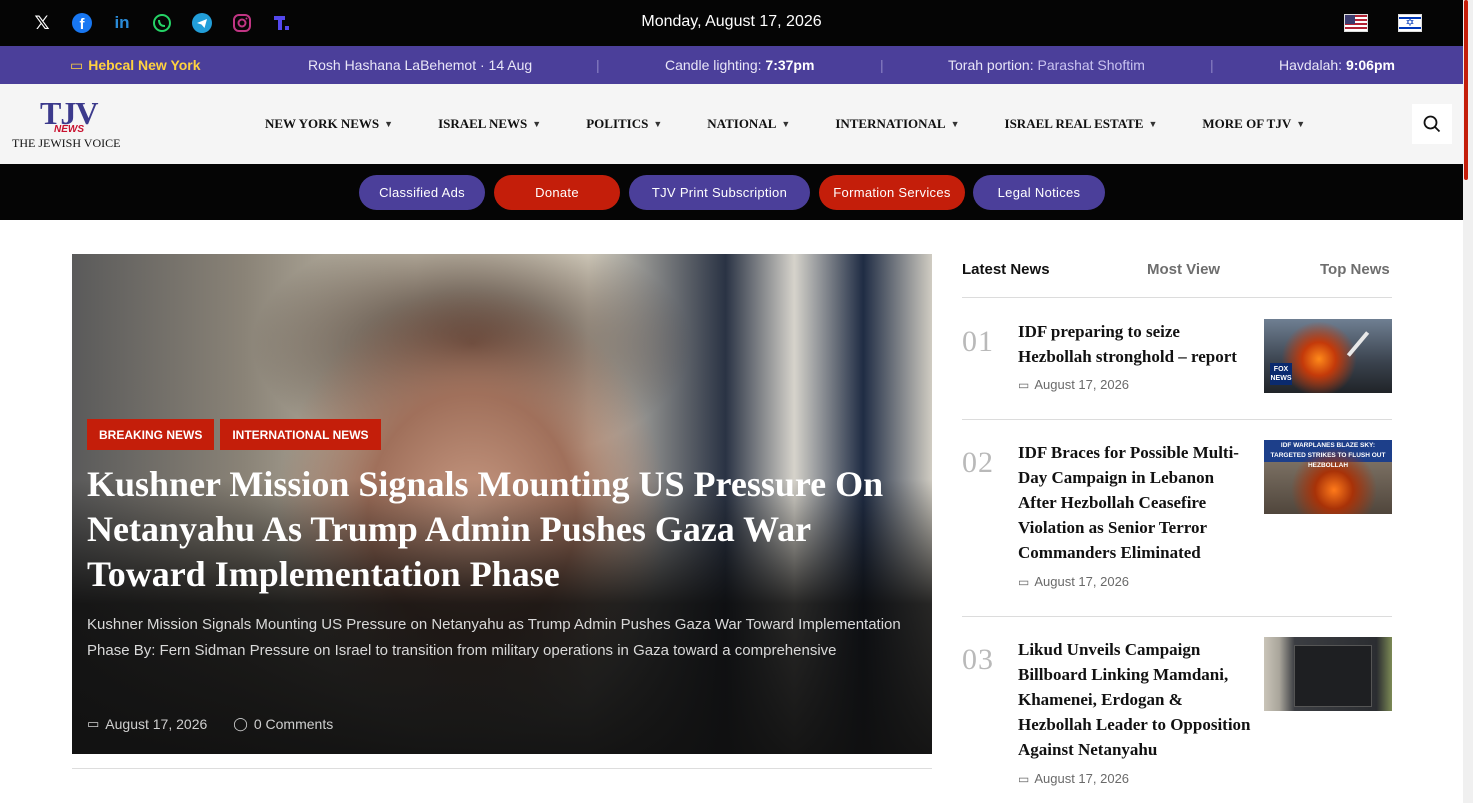 The width and height of the screenshot is (1473, 803). What do you see at coordinates (135, 65) in the screenshot?
I see `hebcal-location: ▭ Hebcal New York` at bounding box center [135, 65].